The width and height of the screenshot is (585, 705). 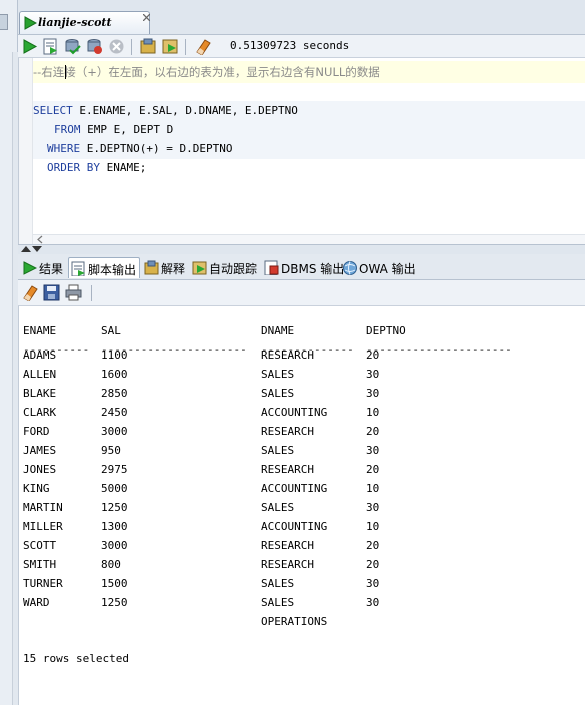 I want to click on dbms-output-icon, so click(x=271, y=267).